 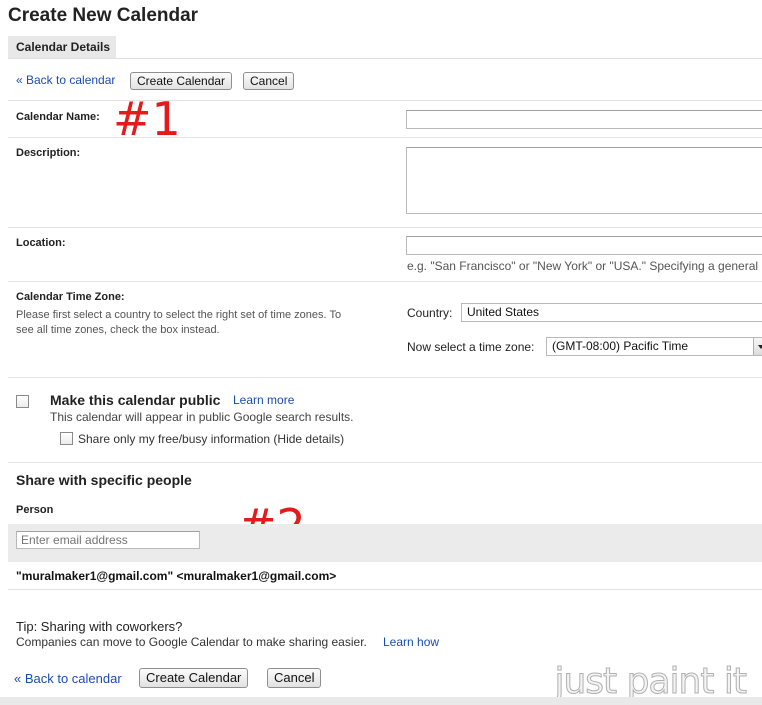 What do you see at coordinates (584, 180) in the screenshot?
I see `description-textarea` at bounding box center [584, 180].